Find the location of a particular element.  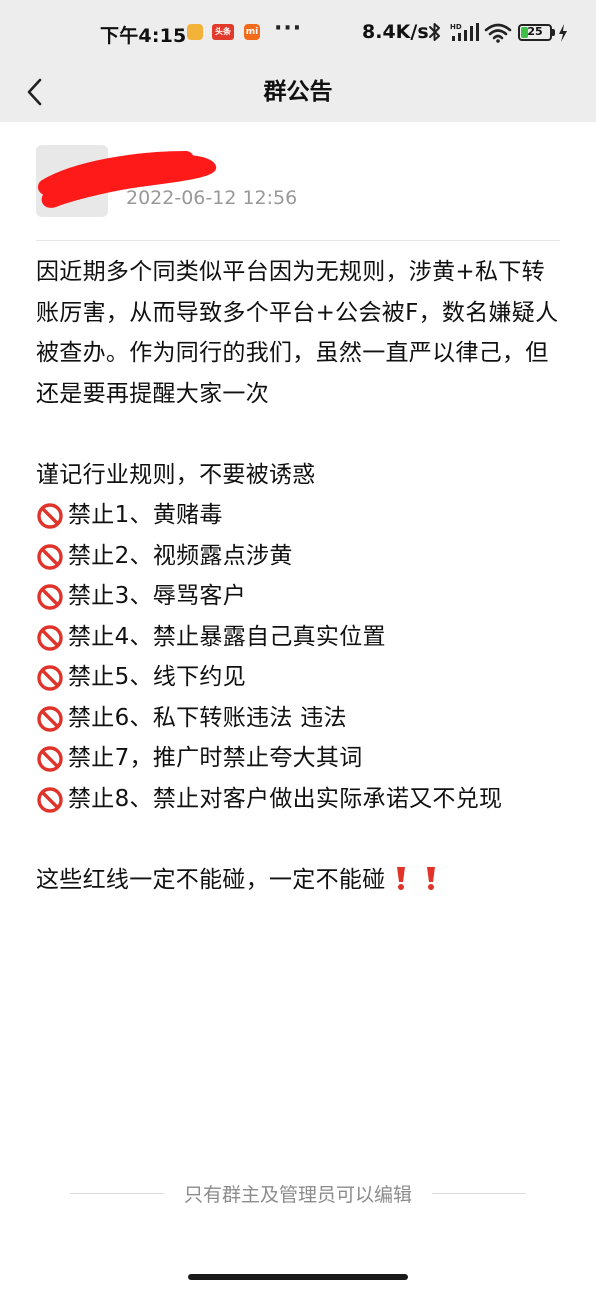

rule-text: 禁止7，推广时禁止夸大其词 is located at coordinates (215, 758).